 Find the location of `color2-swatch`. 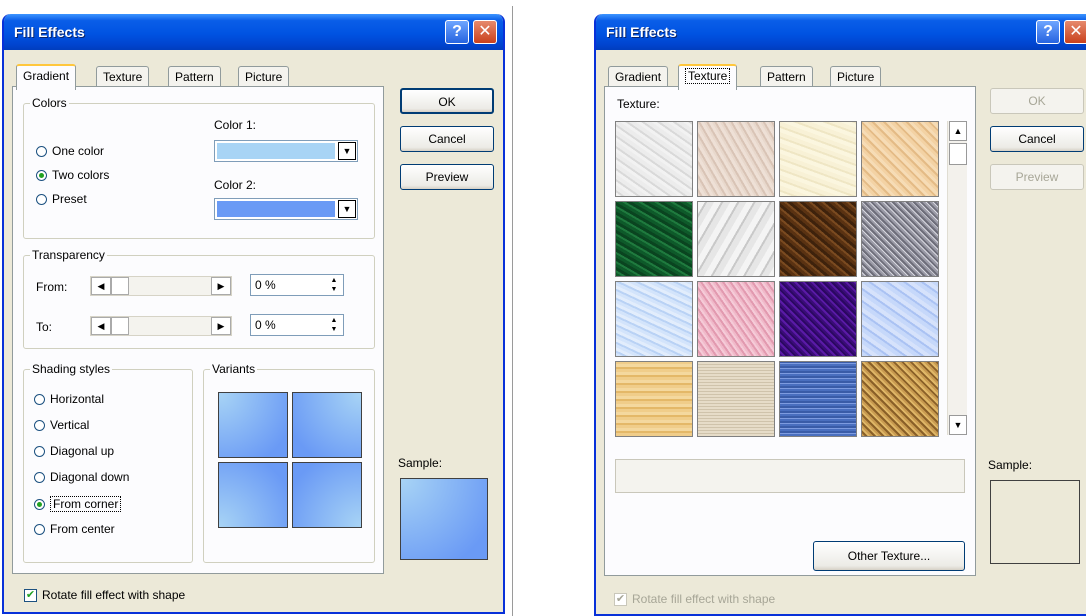

color2-swatch is located at coordinates (276, 209).